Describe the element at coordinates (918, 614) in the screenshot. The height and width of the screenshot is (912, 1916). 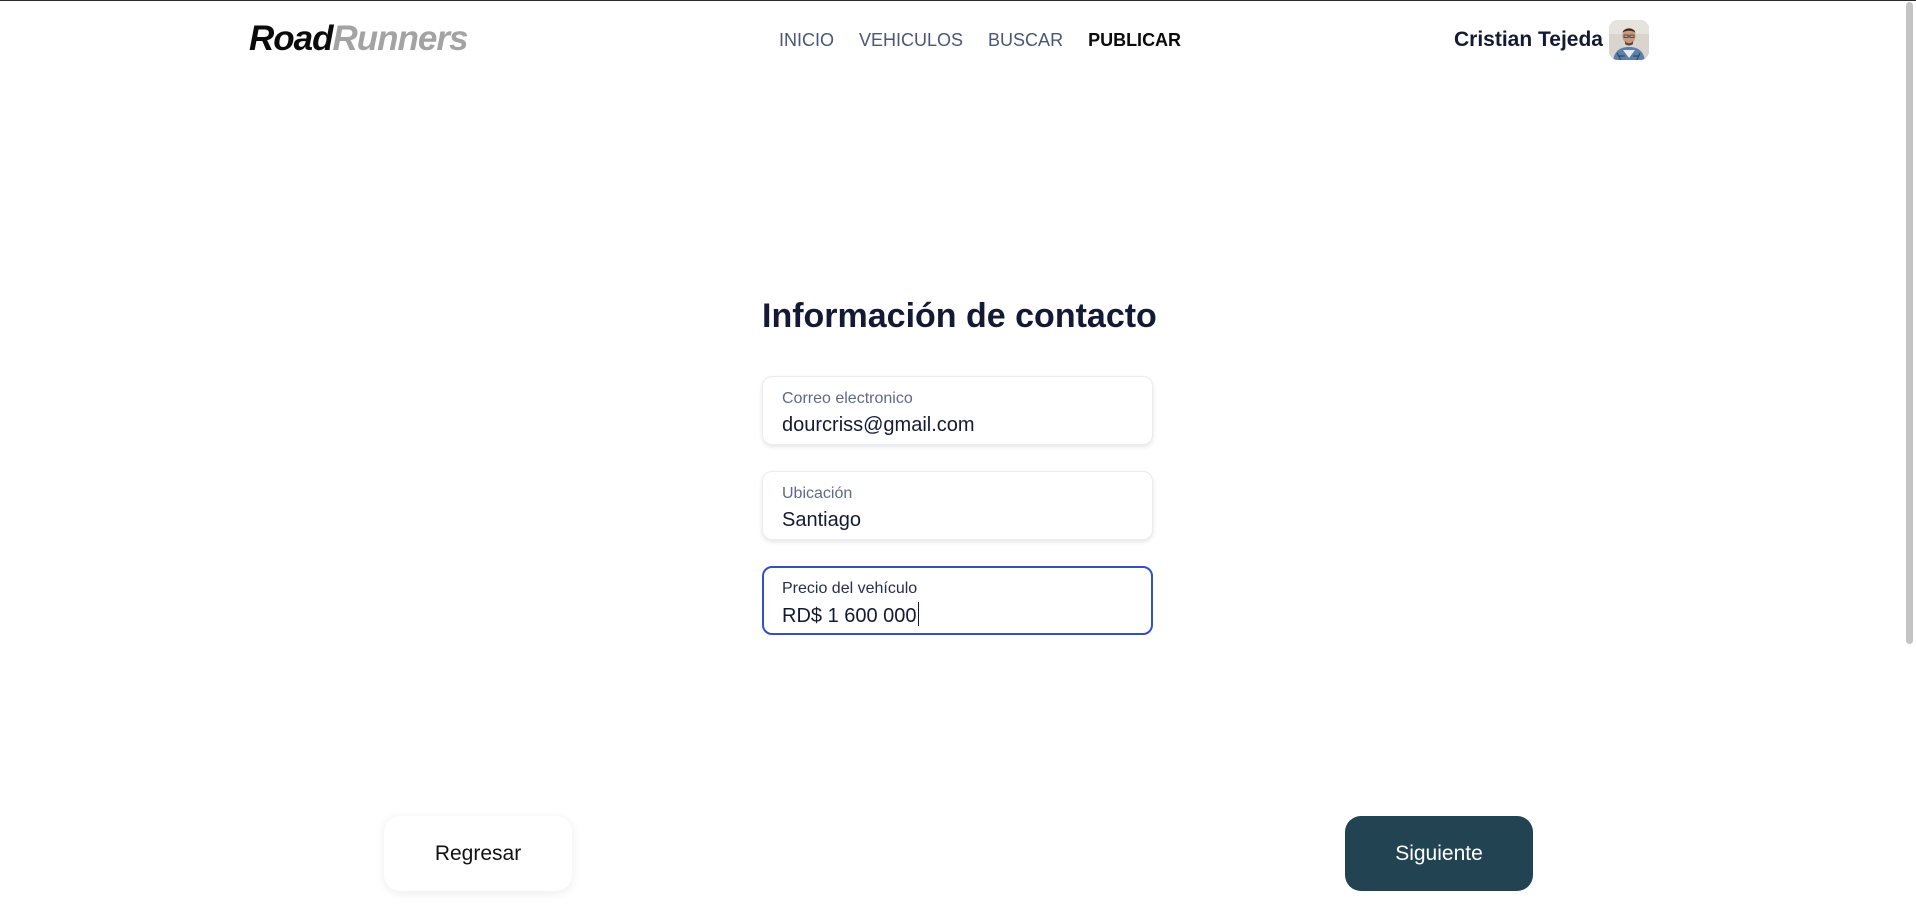
I see `text-caret` at that location.